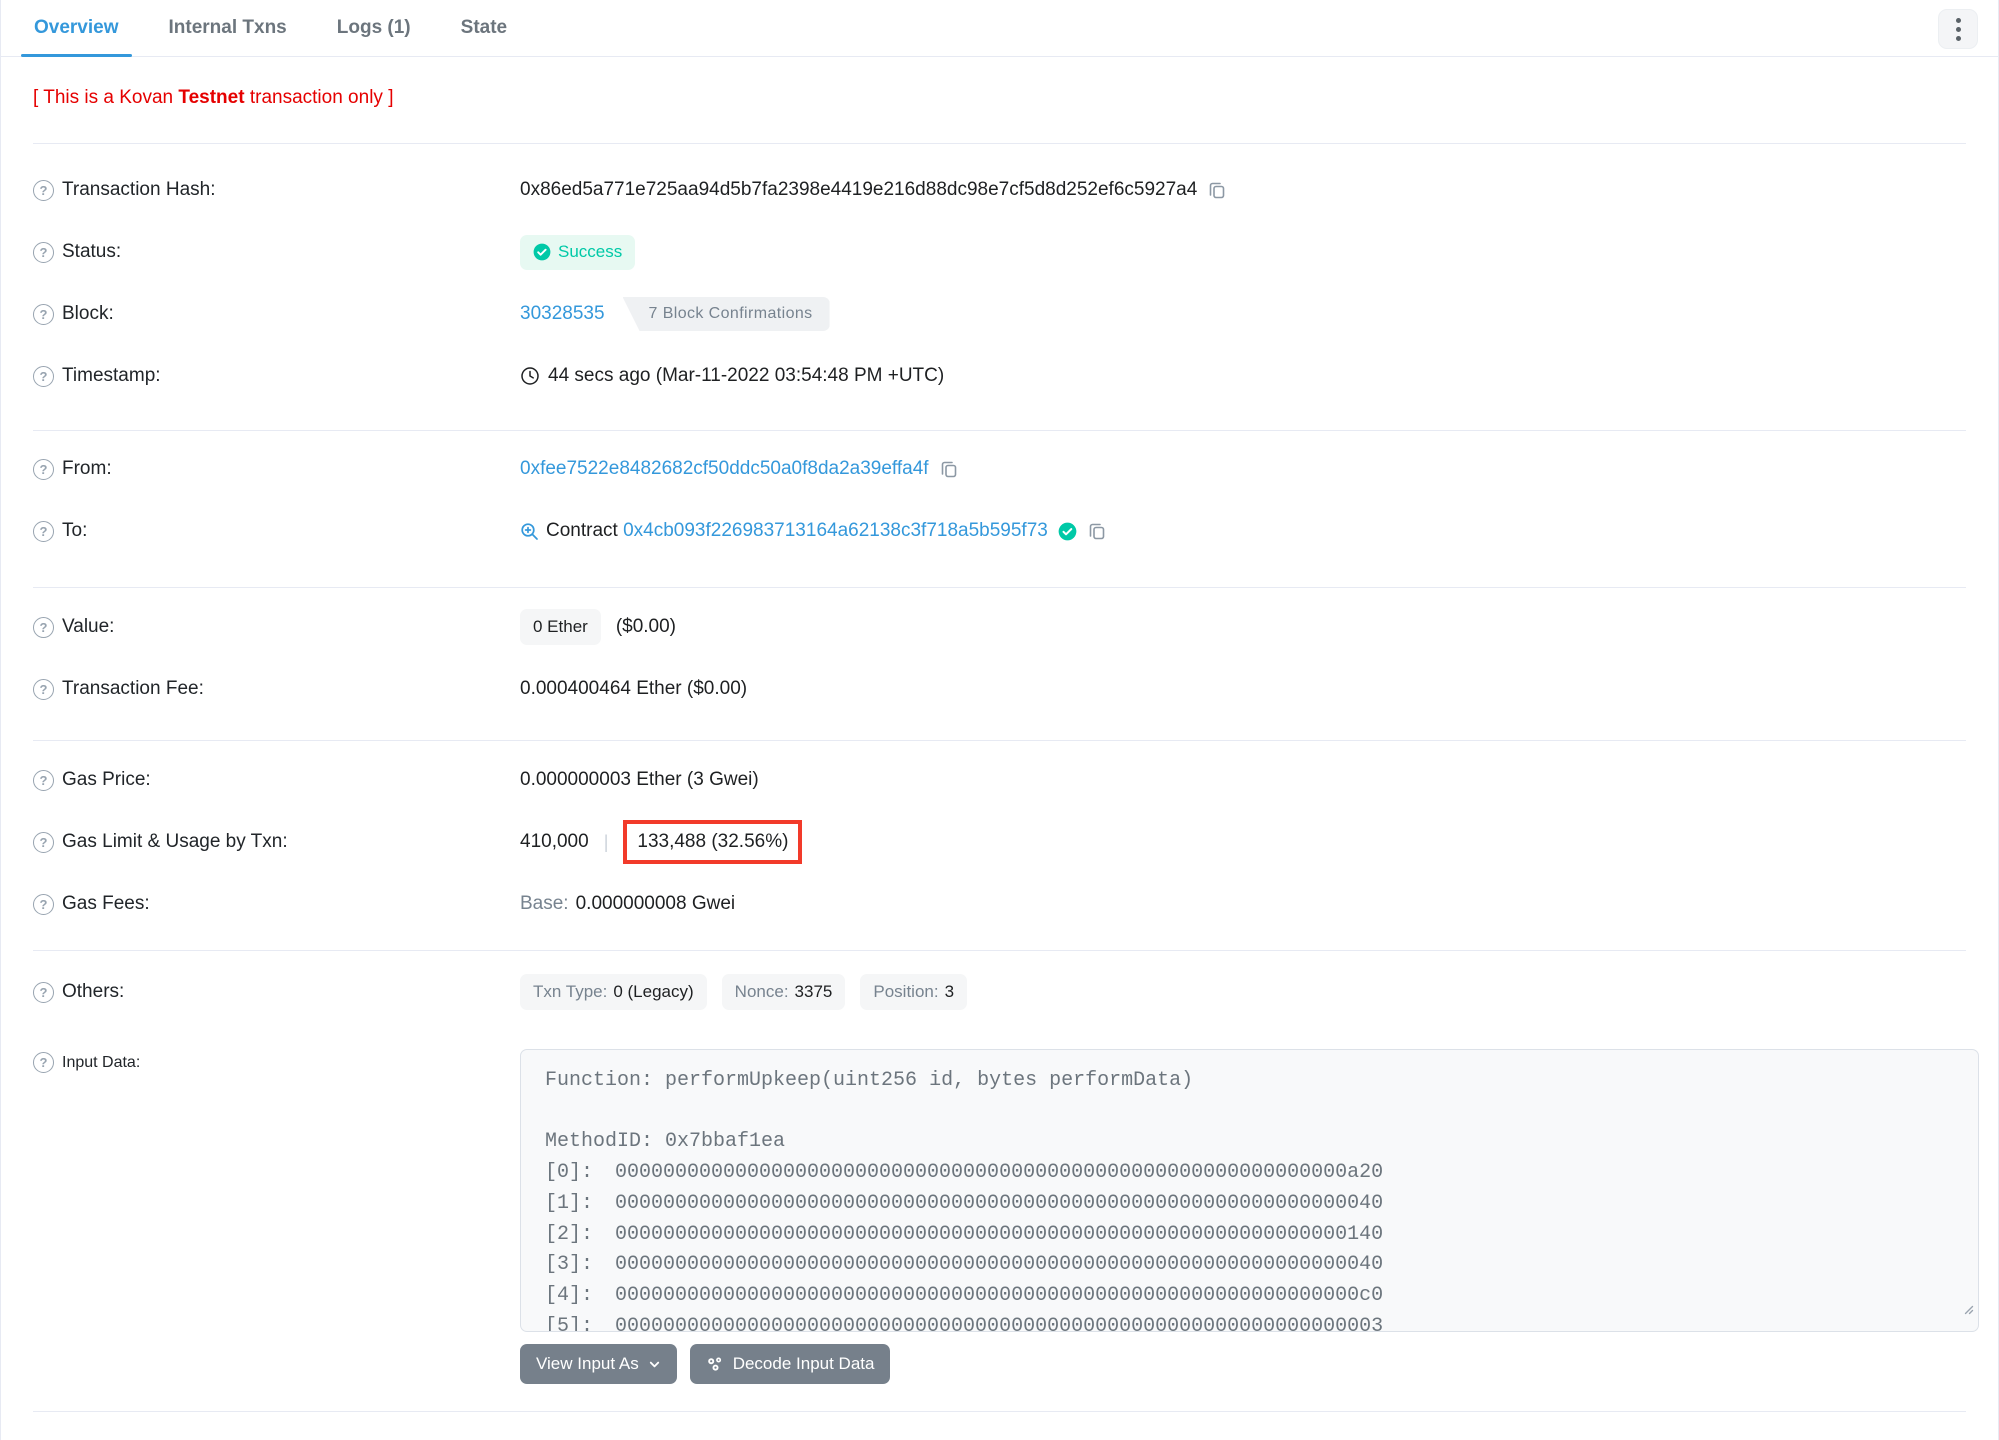  What do you see at coordinates (75, 530) in the screenshot?
I see `to-label: To:` at bounding box center [75, 530].